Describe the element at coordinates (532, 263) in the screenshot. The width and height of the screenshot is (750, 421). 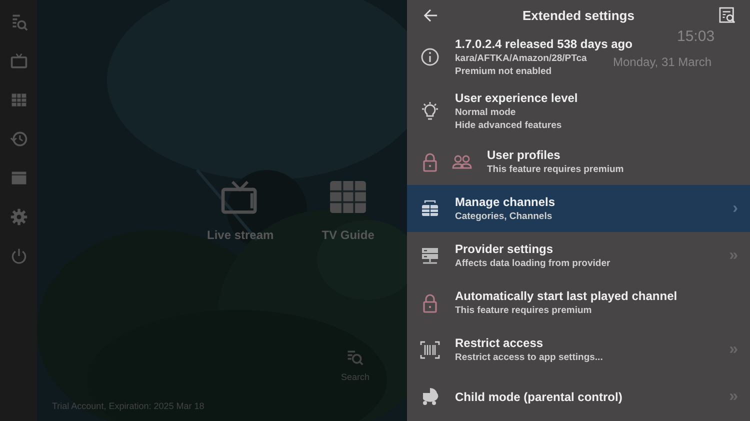
I see `item-subtitle: Affects data loading from provider` at that location.